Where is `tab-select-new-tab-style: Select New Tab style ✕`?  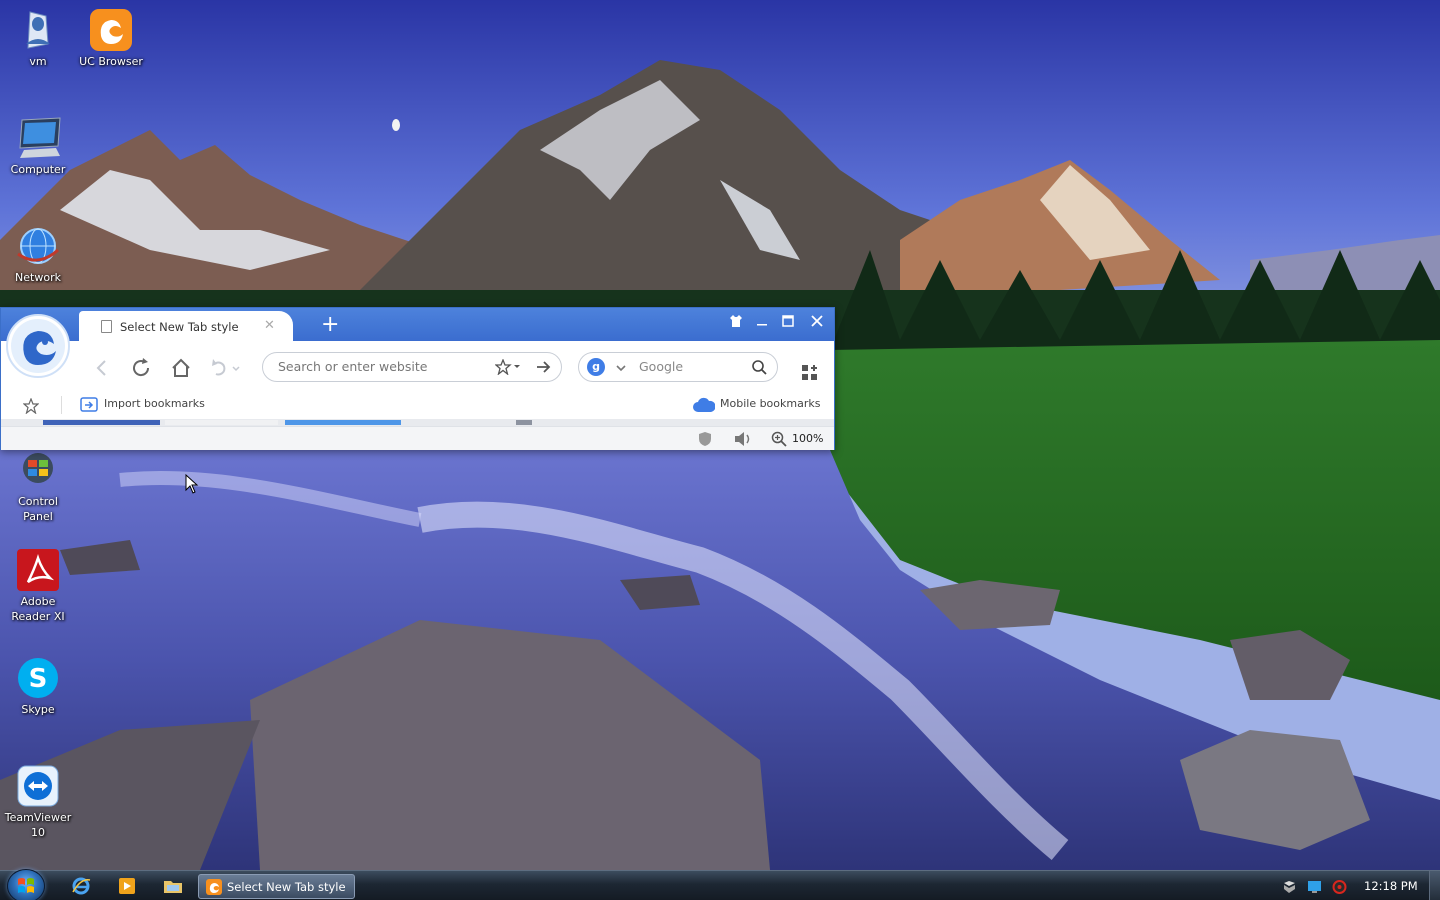
tab-select-new-tab-style: Select New Tab style ✕ is located at coordinates (186, 326).